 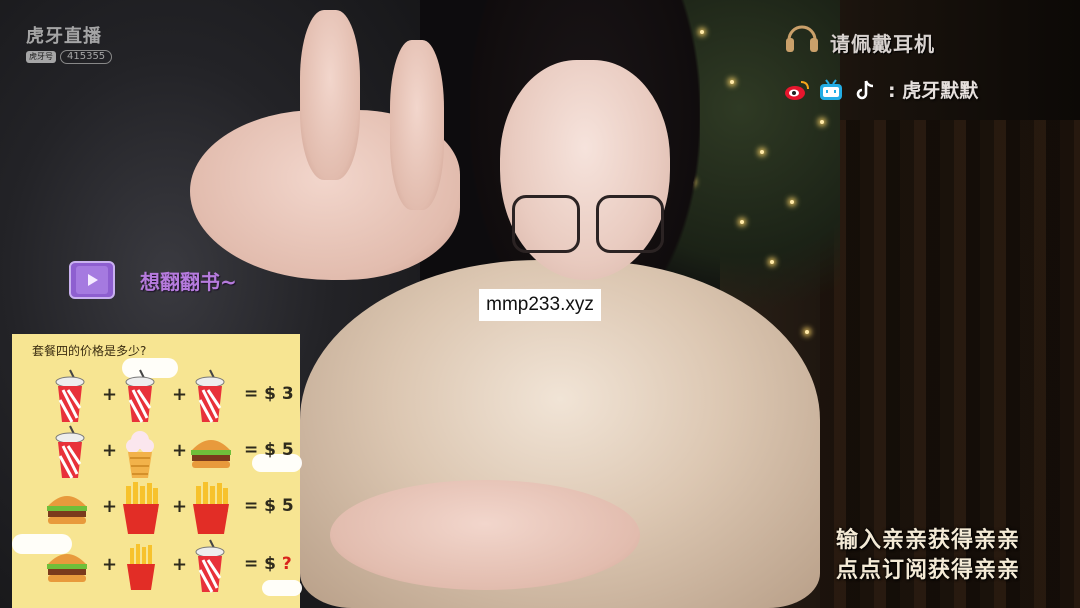 I want to click on top-right-overlay: 请佩戴耳机 : 虎牙默默, so click(x=924, y=65).